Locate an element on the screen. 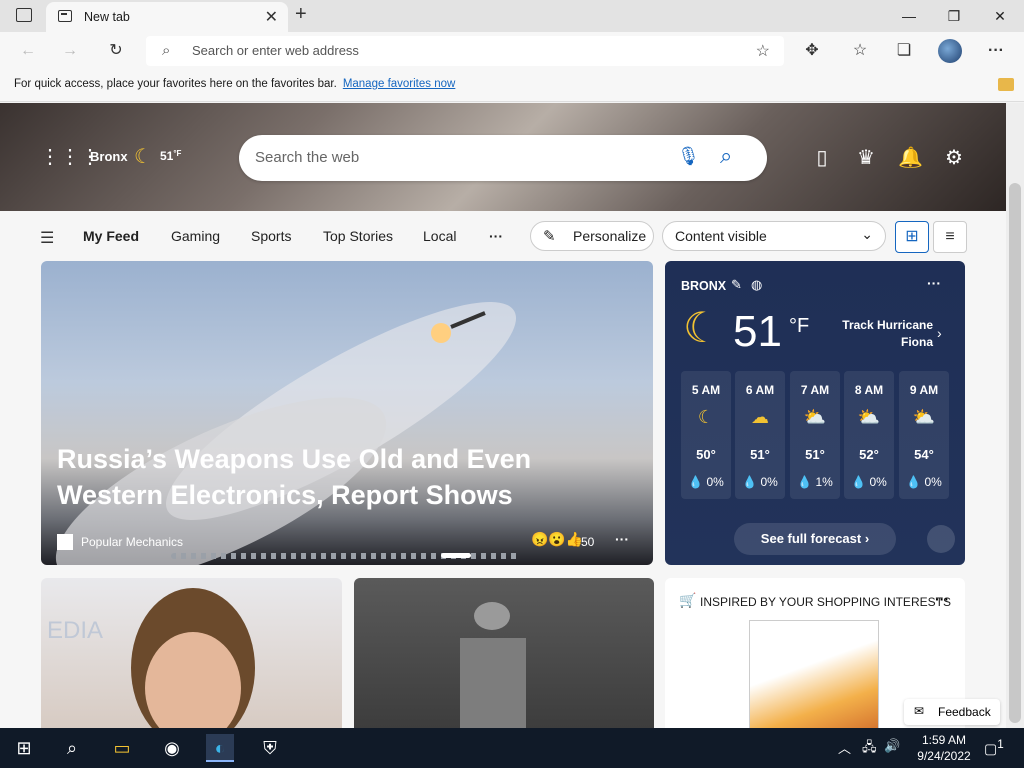 This screenshot has width=1024, height=768. notifications-icon: 🔔 is located at coordinates (910, 158).